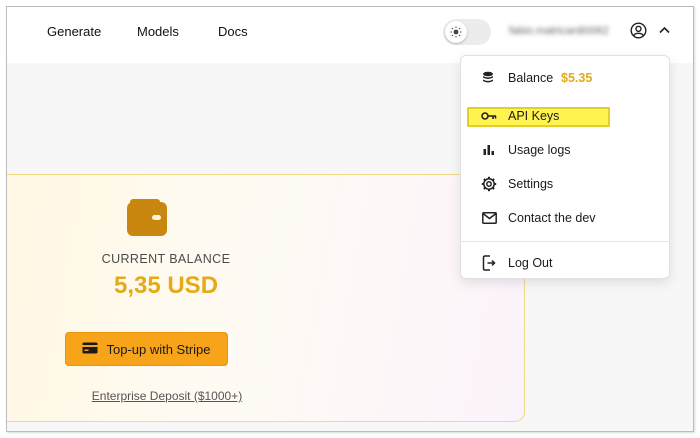 This screenshot has width=700, height=438. What do you see at coordinates (565, 263) in the screenshot?
I see `menu-item-logout: Log Out` at bounding box center [565, 263].